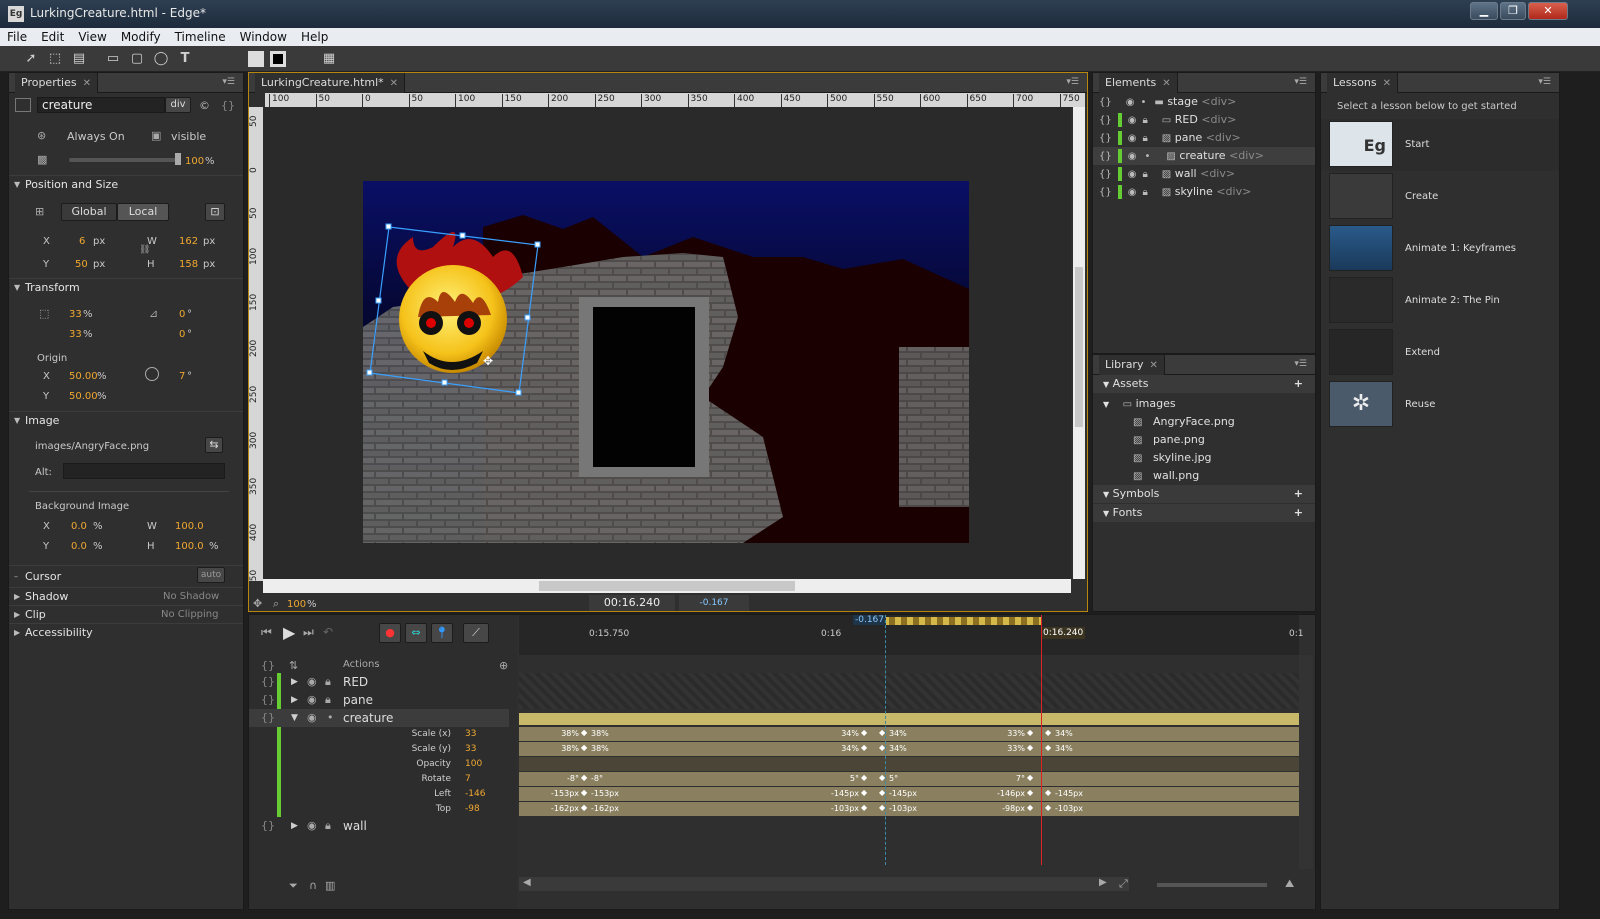 The image size is (1600, 919). Describe the element at coordinates (81, 264) in the screenshot. I see `y-value: 50` at that location.